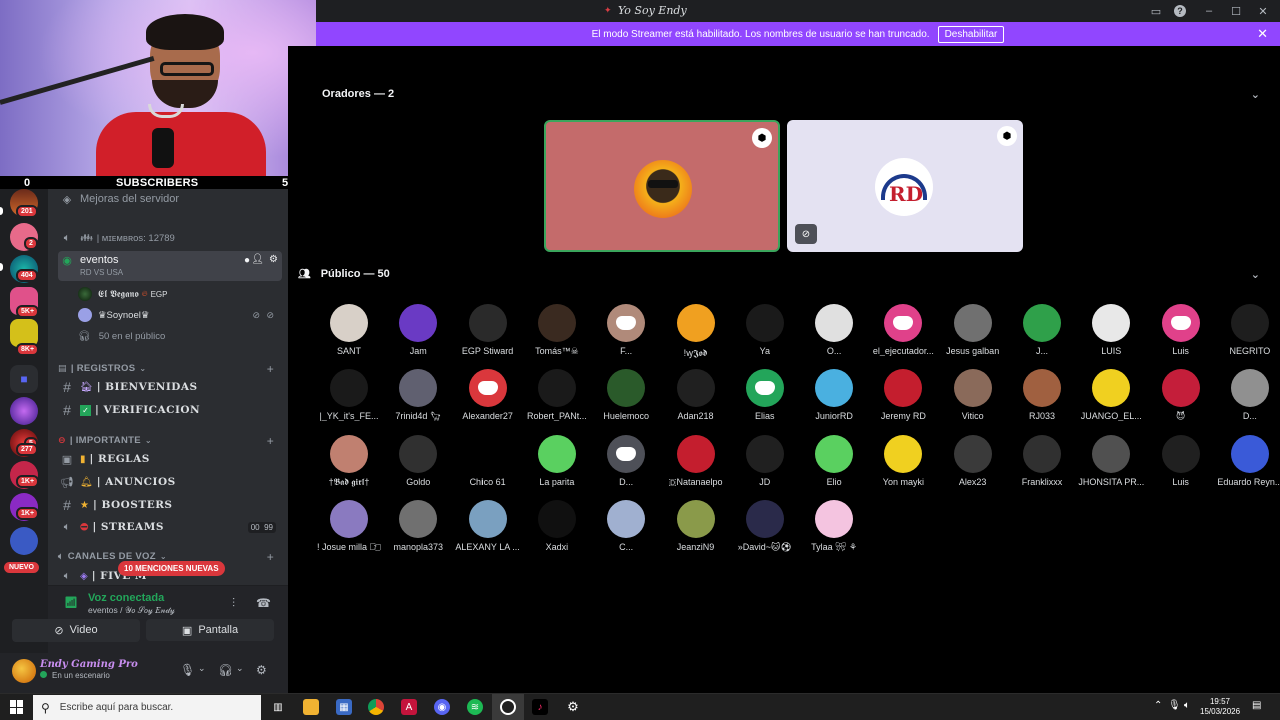 Image resolution: width=1280 pixels, height=720 pixels. What do you see at coordinates (170, 505) in the screenshot?
I see `channel-boosters: # ★ | BOOSTERS` at bounding box center [170, 505].